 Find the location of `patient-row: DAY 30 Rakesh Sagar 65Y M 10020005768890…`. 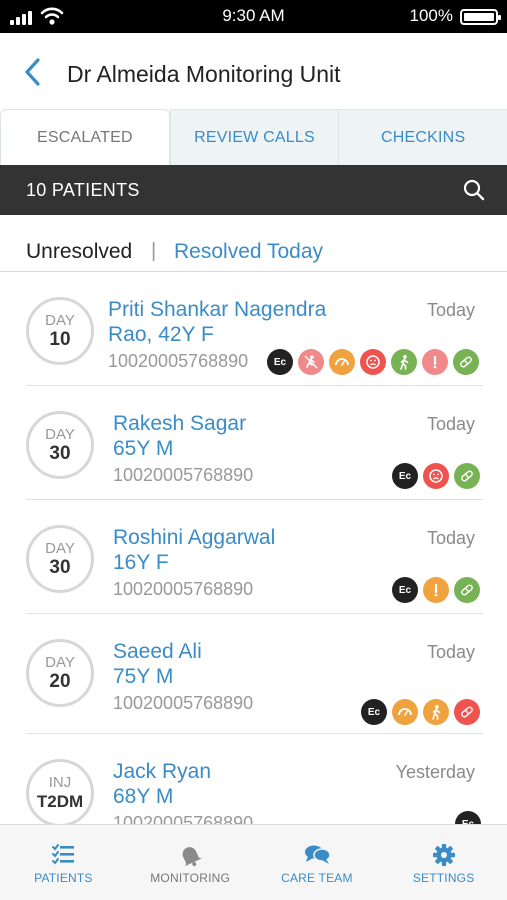

patient-row: DAY 30 Rakesh Sagar 65Y M 10020005768890… is located at coordinates (253, 443).